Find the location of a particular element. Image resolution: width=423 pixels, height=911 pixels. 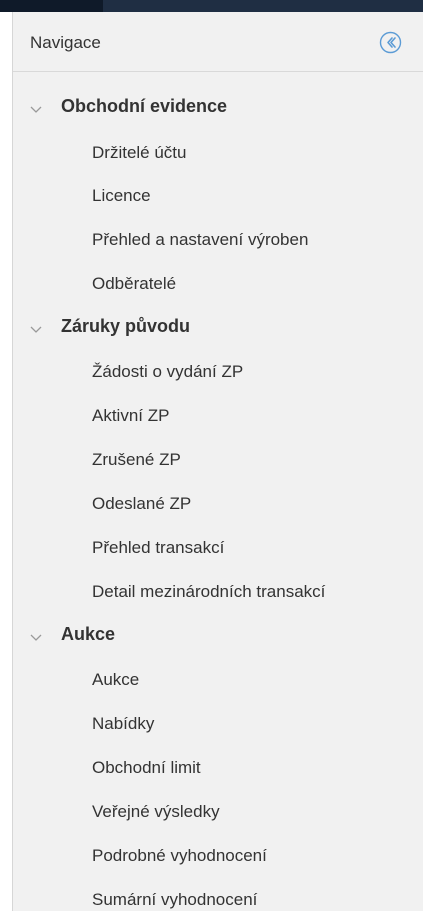

top-bar-tab is located at coordinates (51, 6).